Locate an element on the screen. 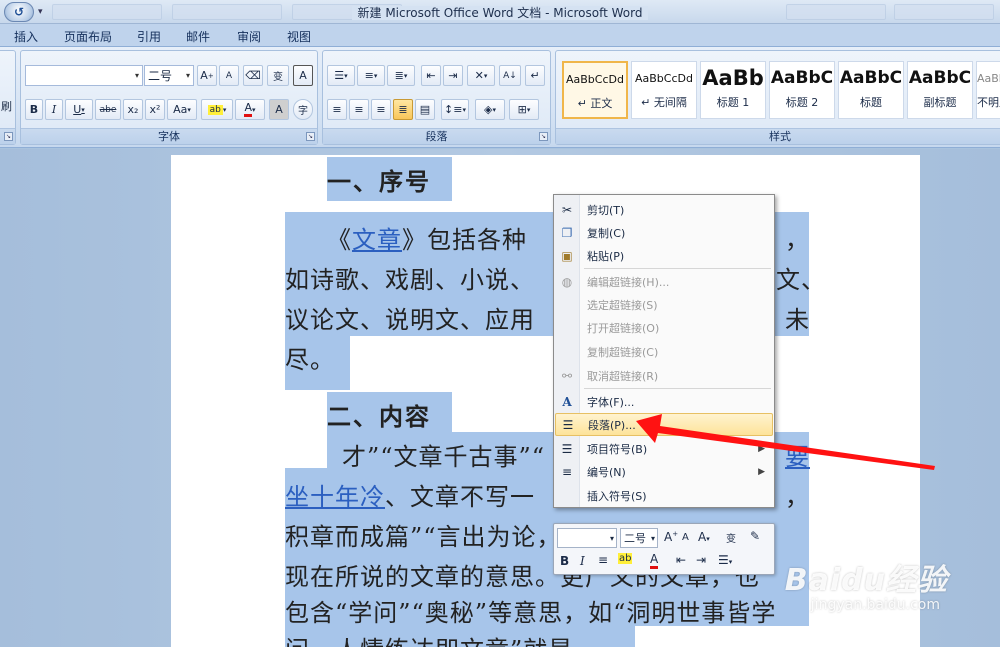 This screenshot has width=1000, height=647. menu-item-copy: ❐ 复制(C) is located at coordinates (664, 232).